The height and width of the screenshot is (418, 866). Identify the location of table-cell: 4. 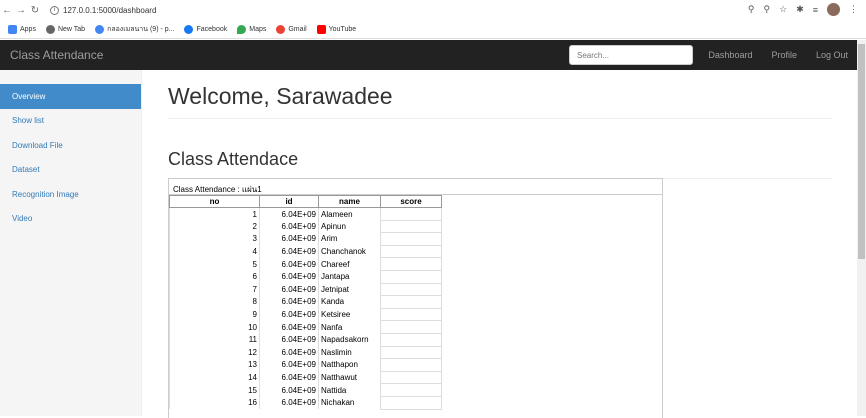
(214, 251).